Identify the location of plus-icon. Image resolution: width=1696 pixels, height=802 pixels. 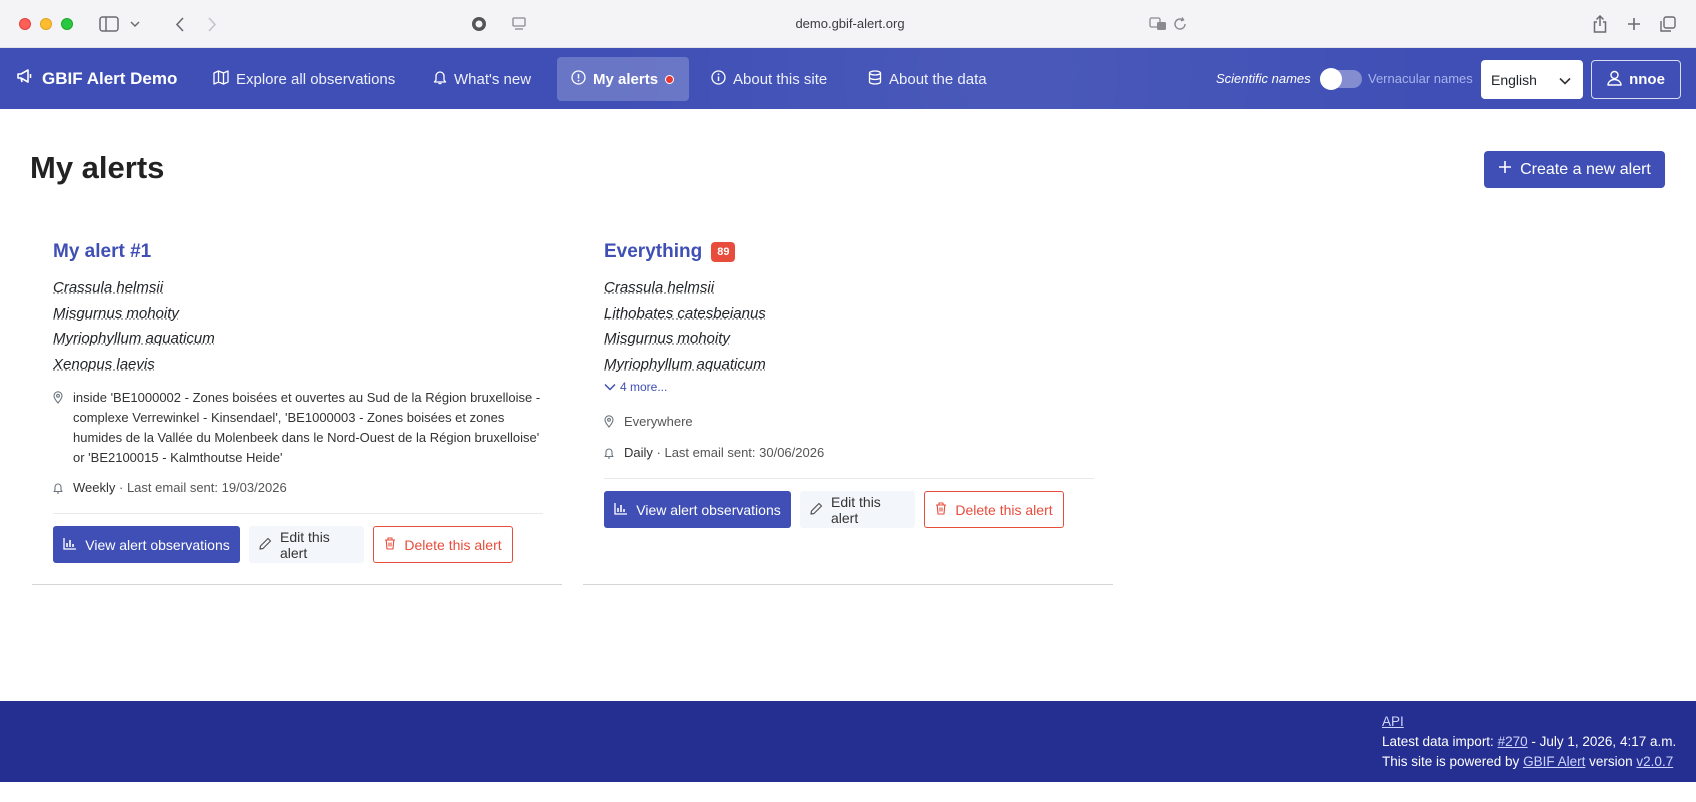
(1505, 169).